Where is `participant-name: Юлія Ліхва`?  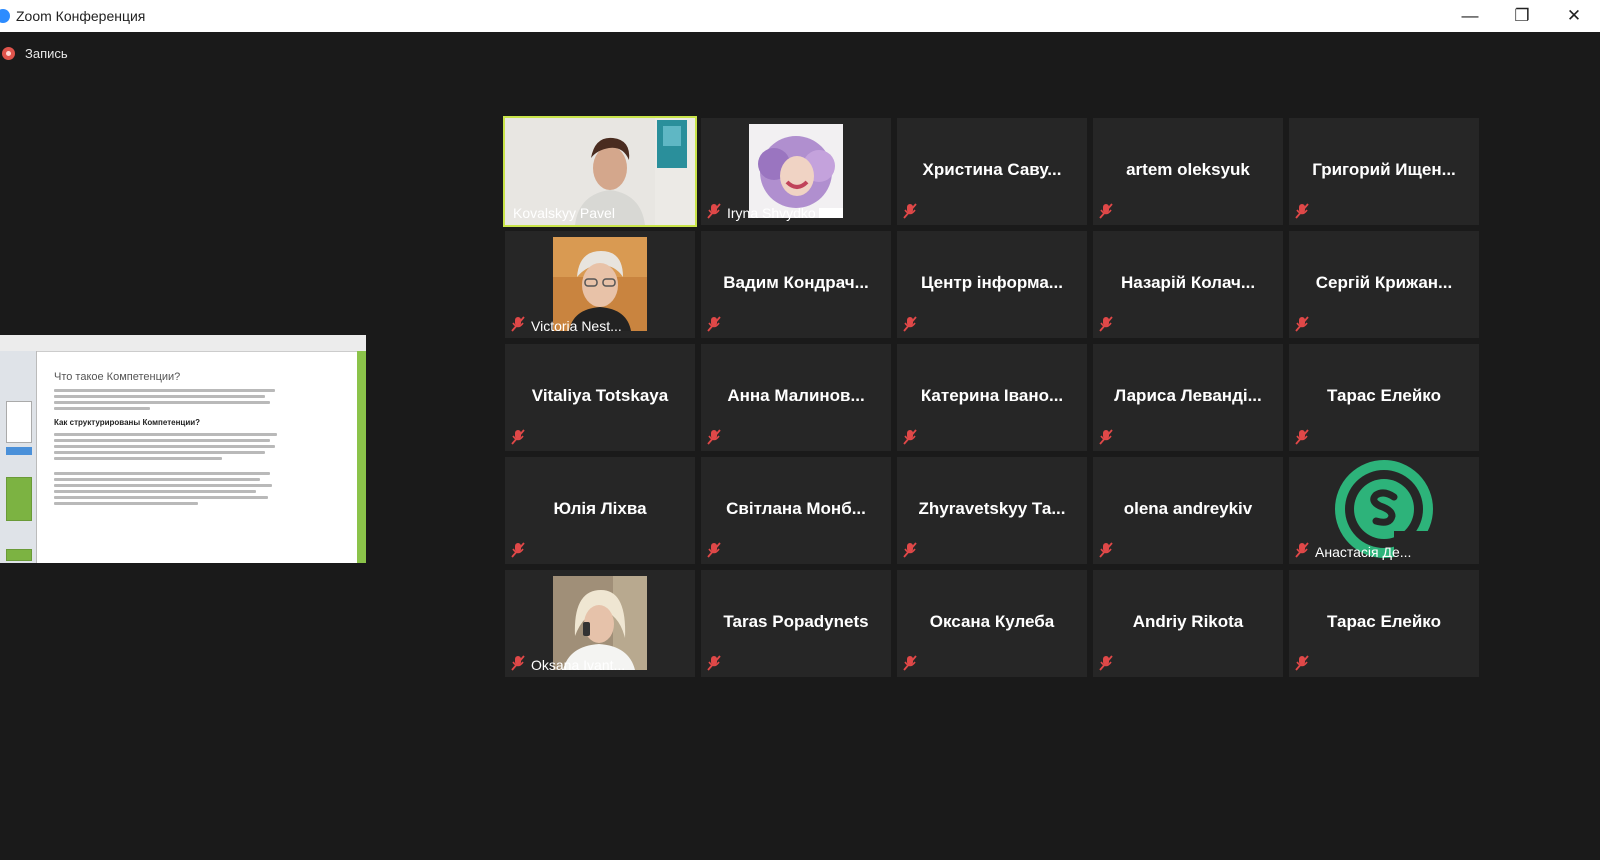
participant-name: Юлія Ліхва is located at coordinates (600, 508).